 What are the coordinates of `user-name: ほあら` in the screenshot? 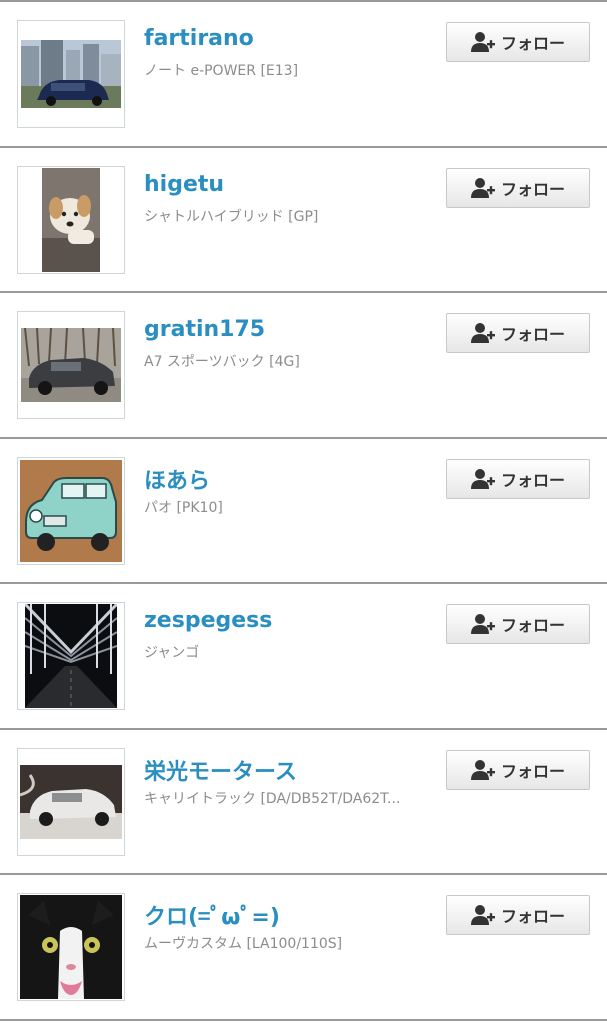 It's located at (177, 479).